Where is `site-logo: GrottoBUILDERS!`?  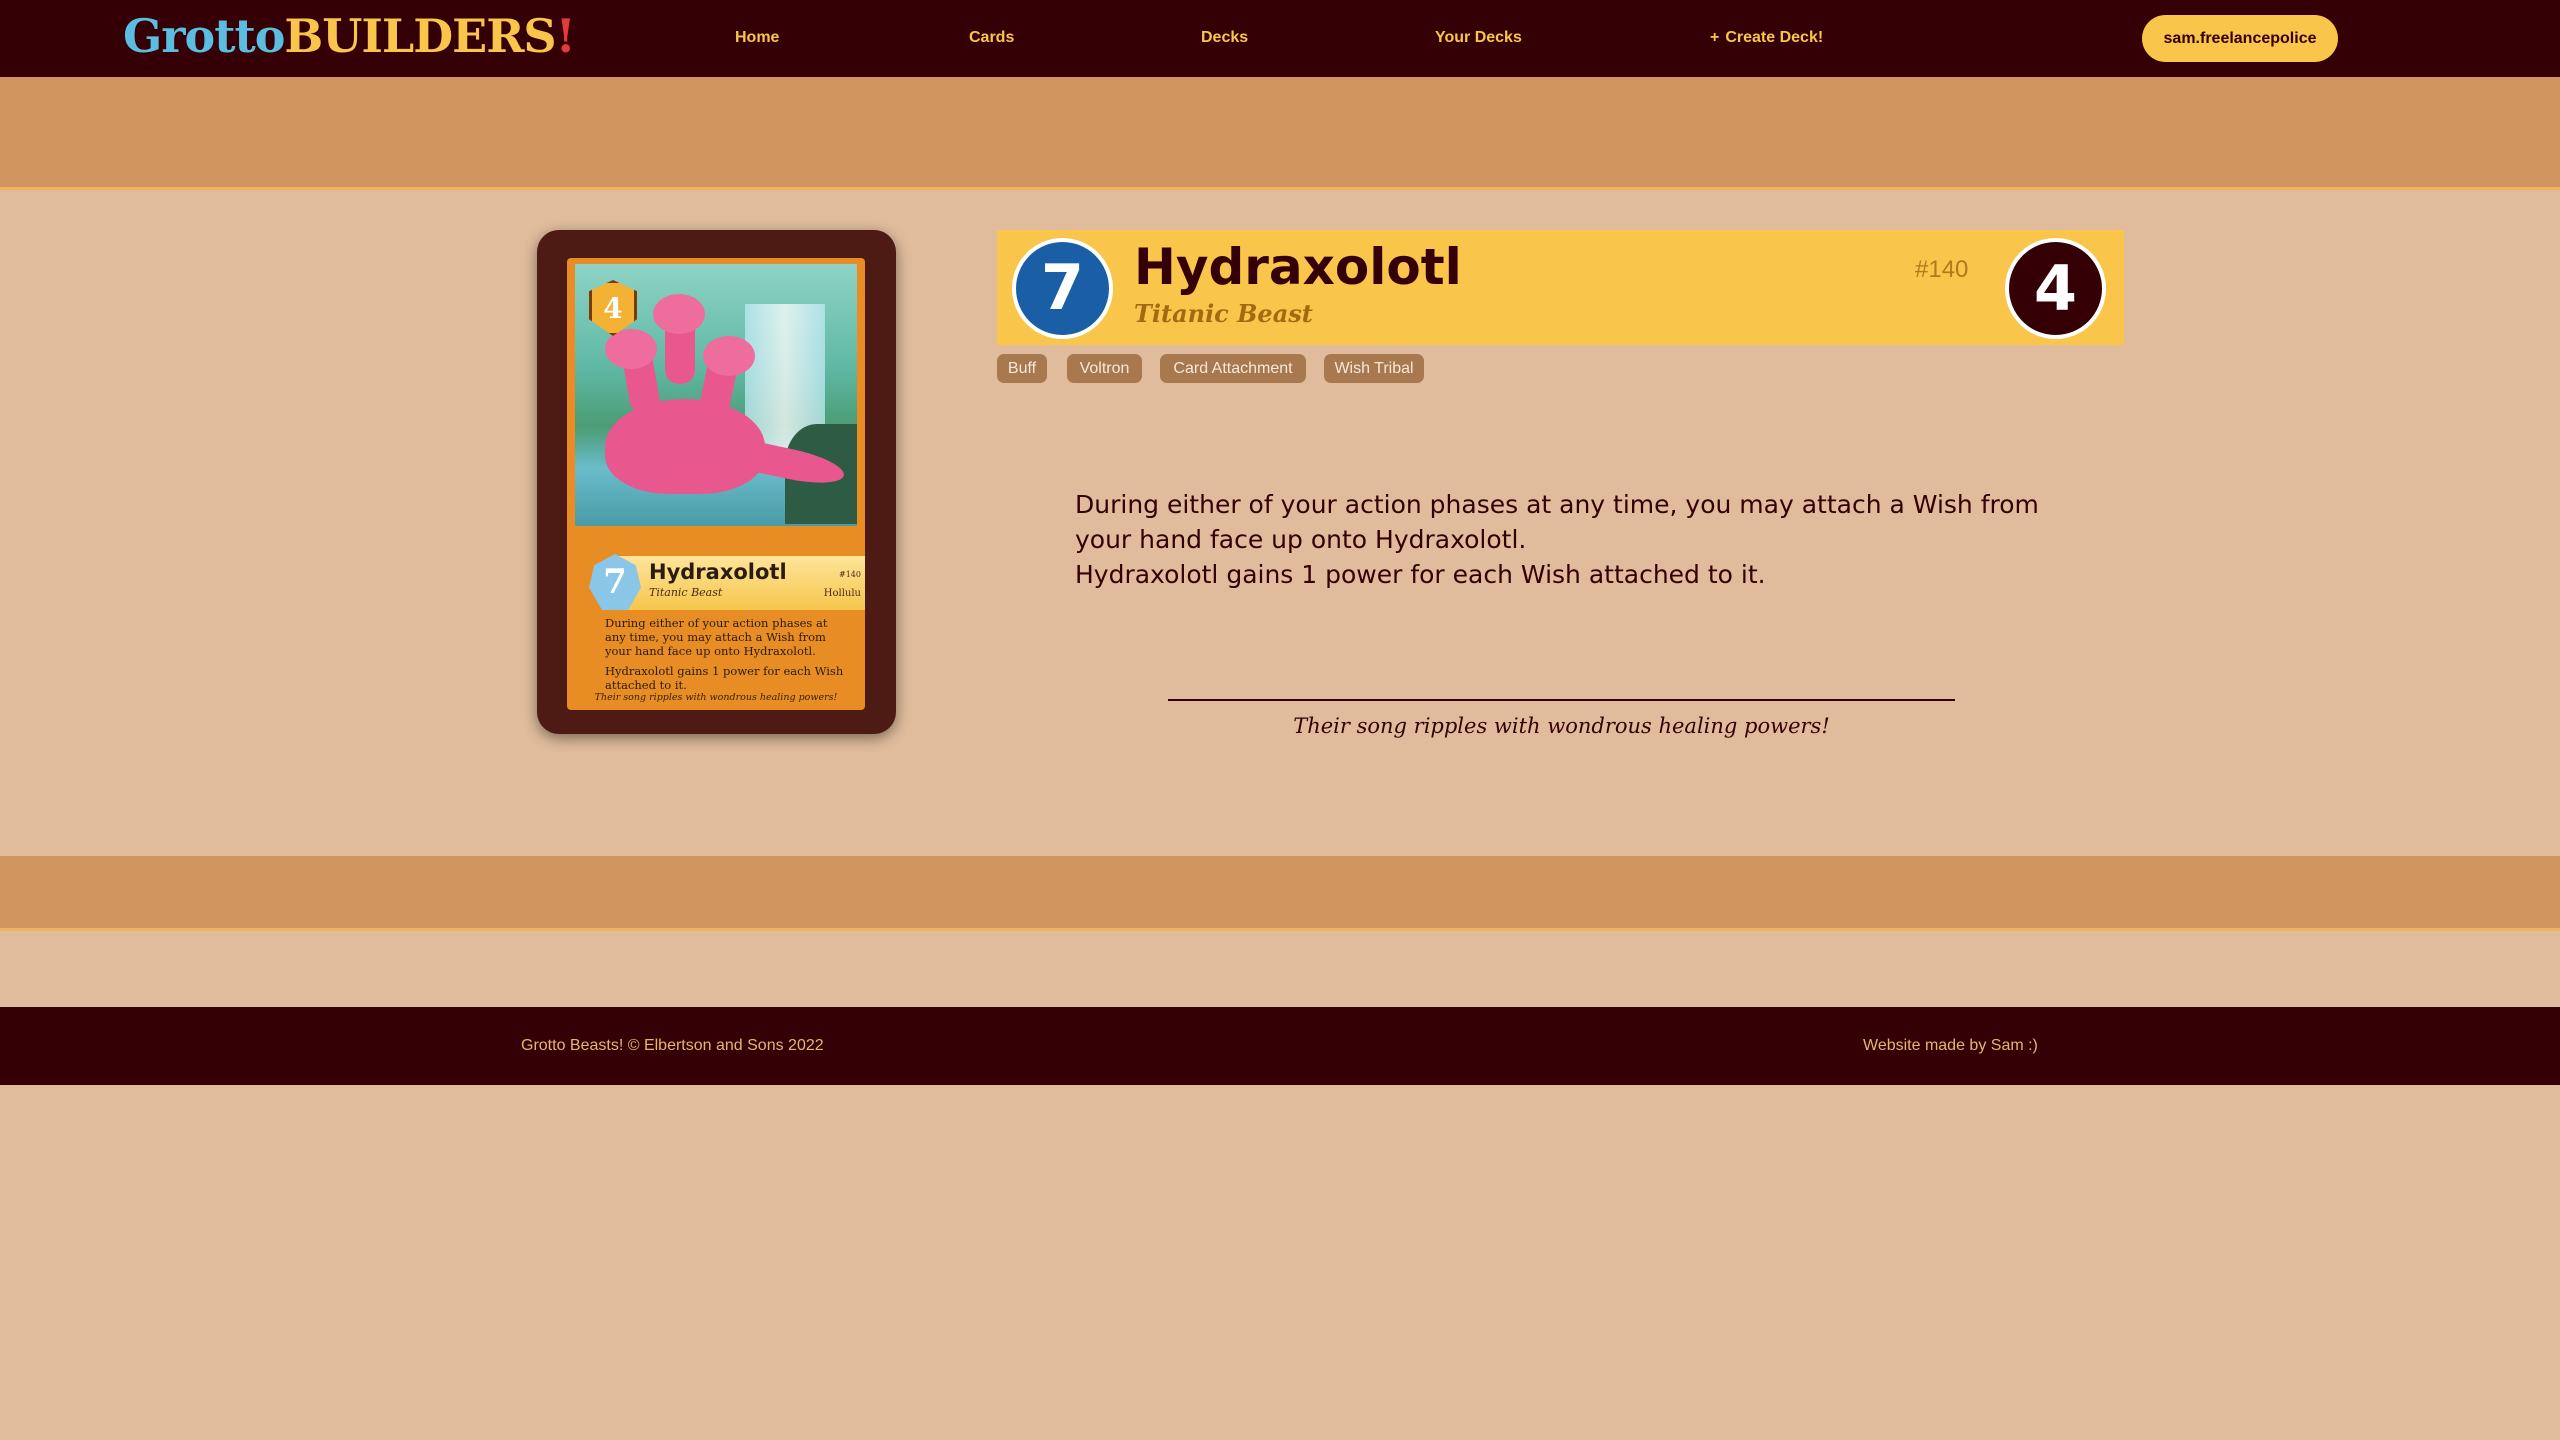 site-logo: GrottoBUILDERS! is located at coordinates (349, 36).